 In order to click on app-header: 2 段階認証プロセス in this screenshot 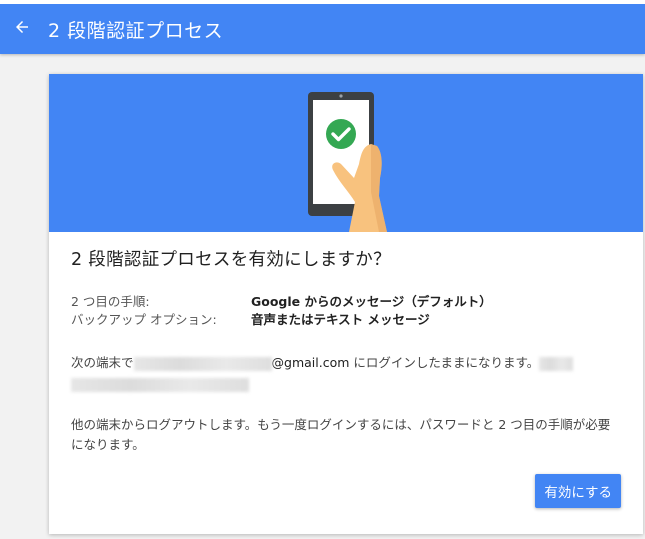, I will do `click(322, 27)`.